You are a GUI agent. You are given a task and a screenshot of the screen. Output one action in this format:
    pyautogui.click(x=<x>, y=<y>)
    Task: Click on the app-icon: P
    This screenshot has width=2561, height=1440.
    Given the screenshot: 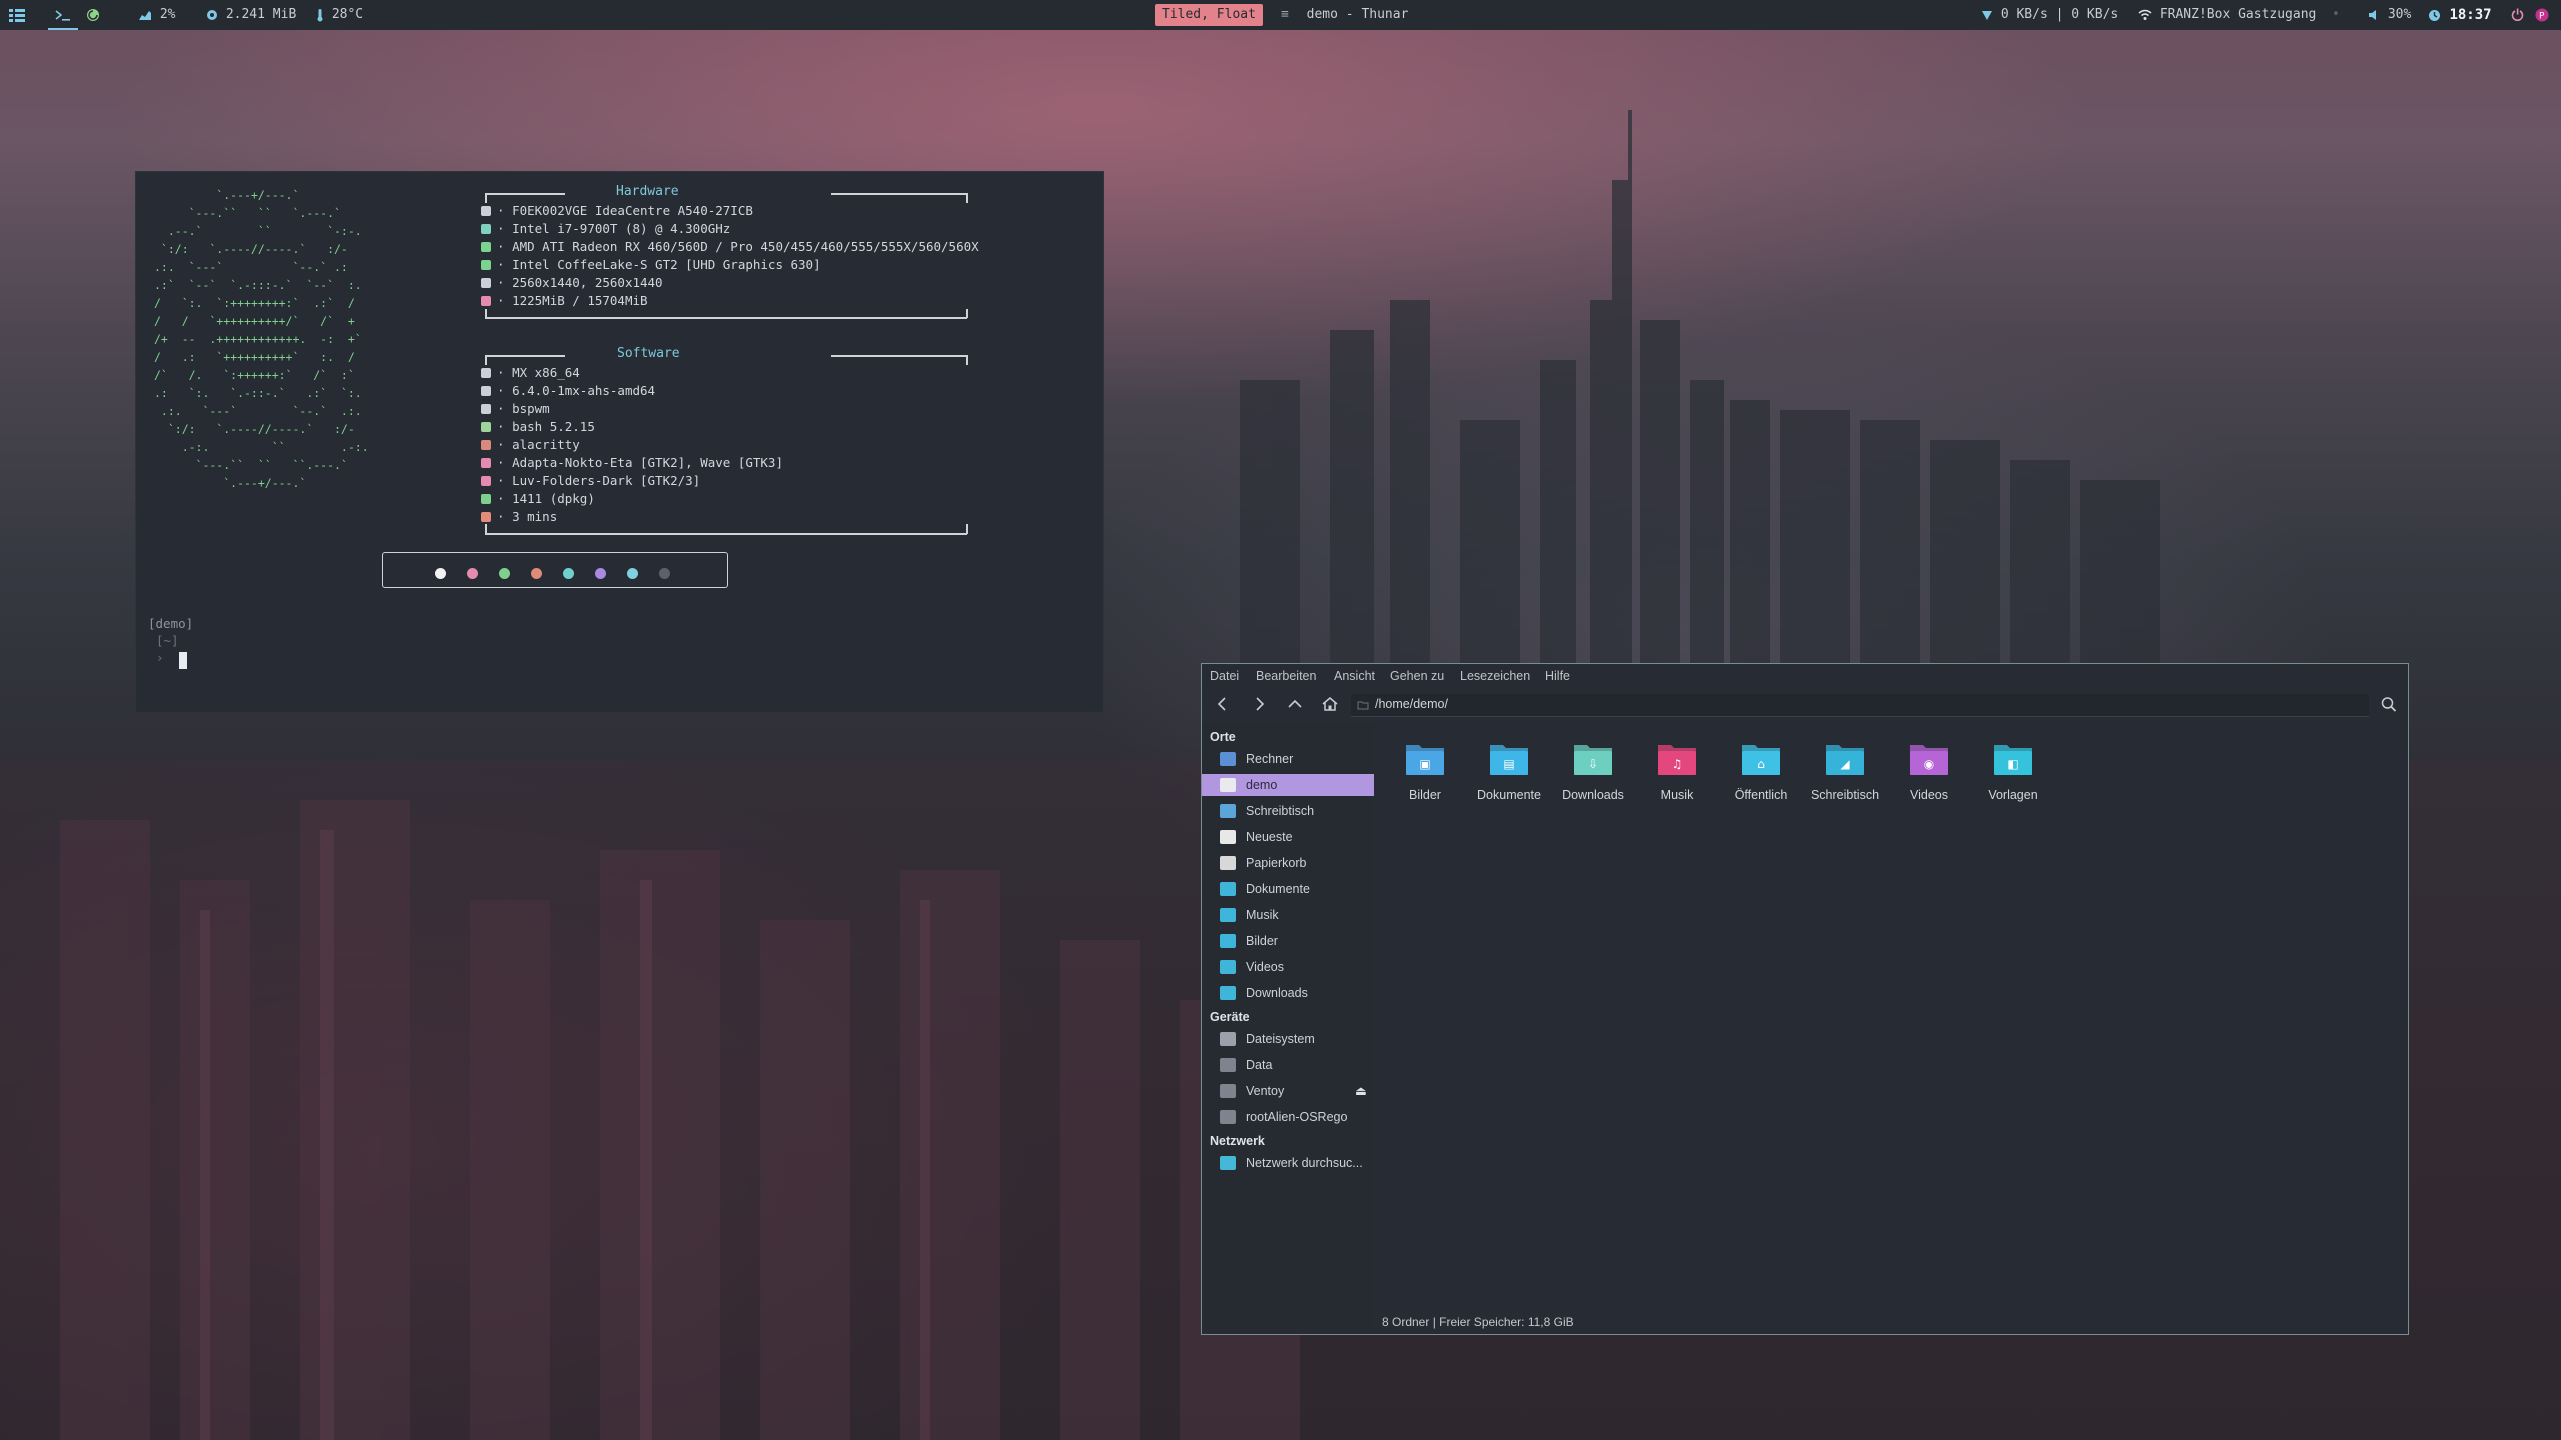 What is the action you would take?
    pyautogui.click(x=2542, y=15)
    